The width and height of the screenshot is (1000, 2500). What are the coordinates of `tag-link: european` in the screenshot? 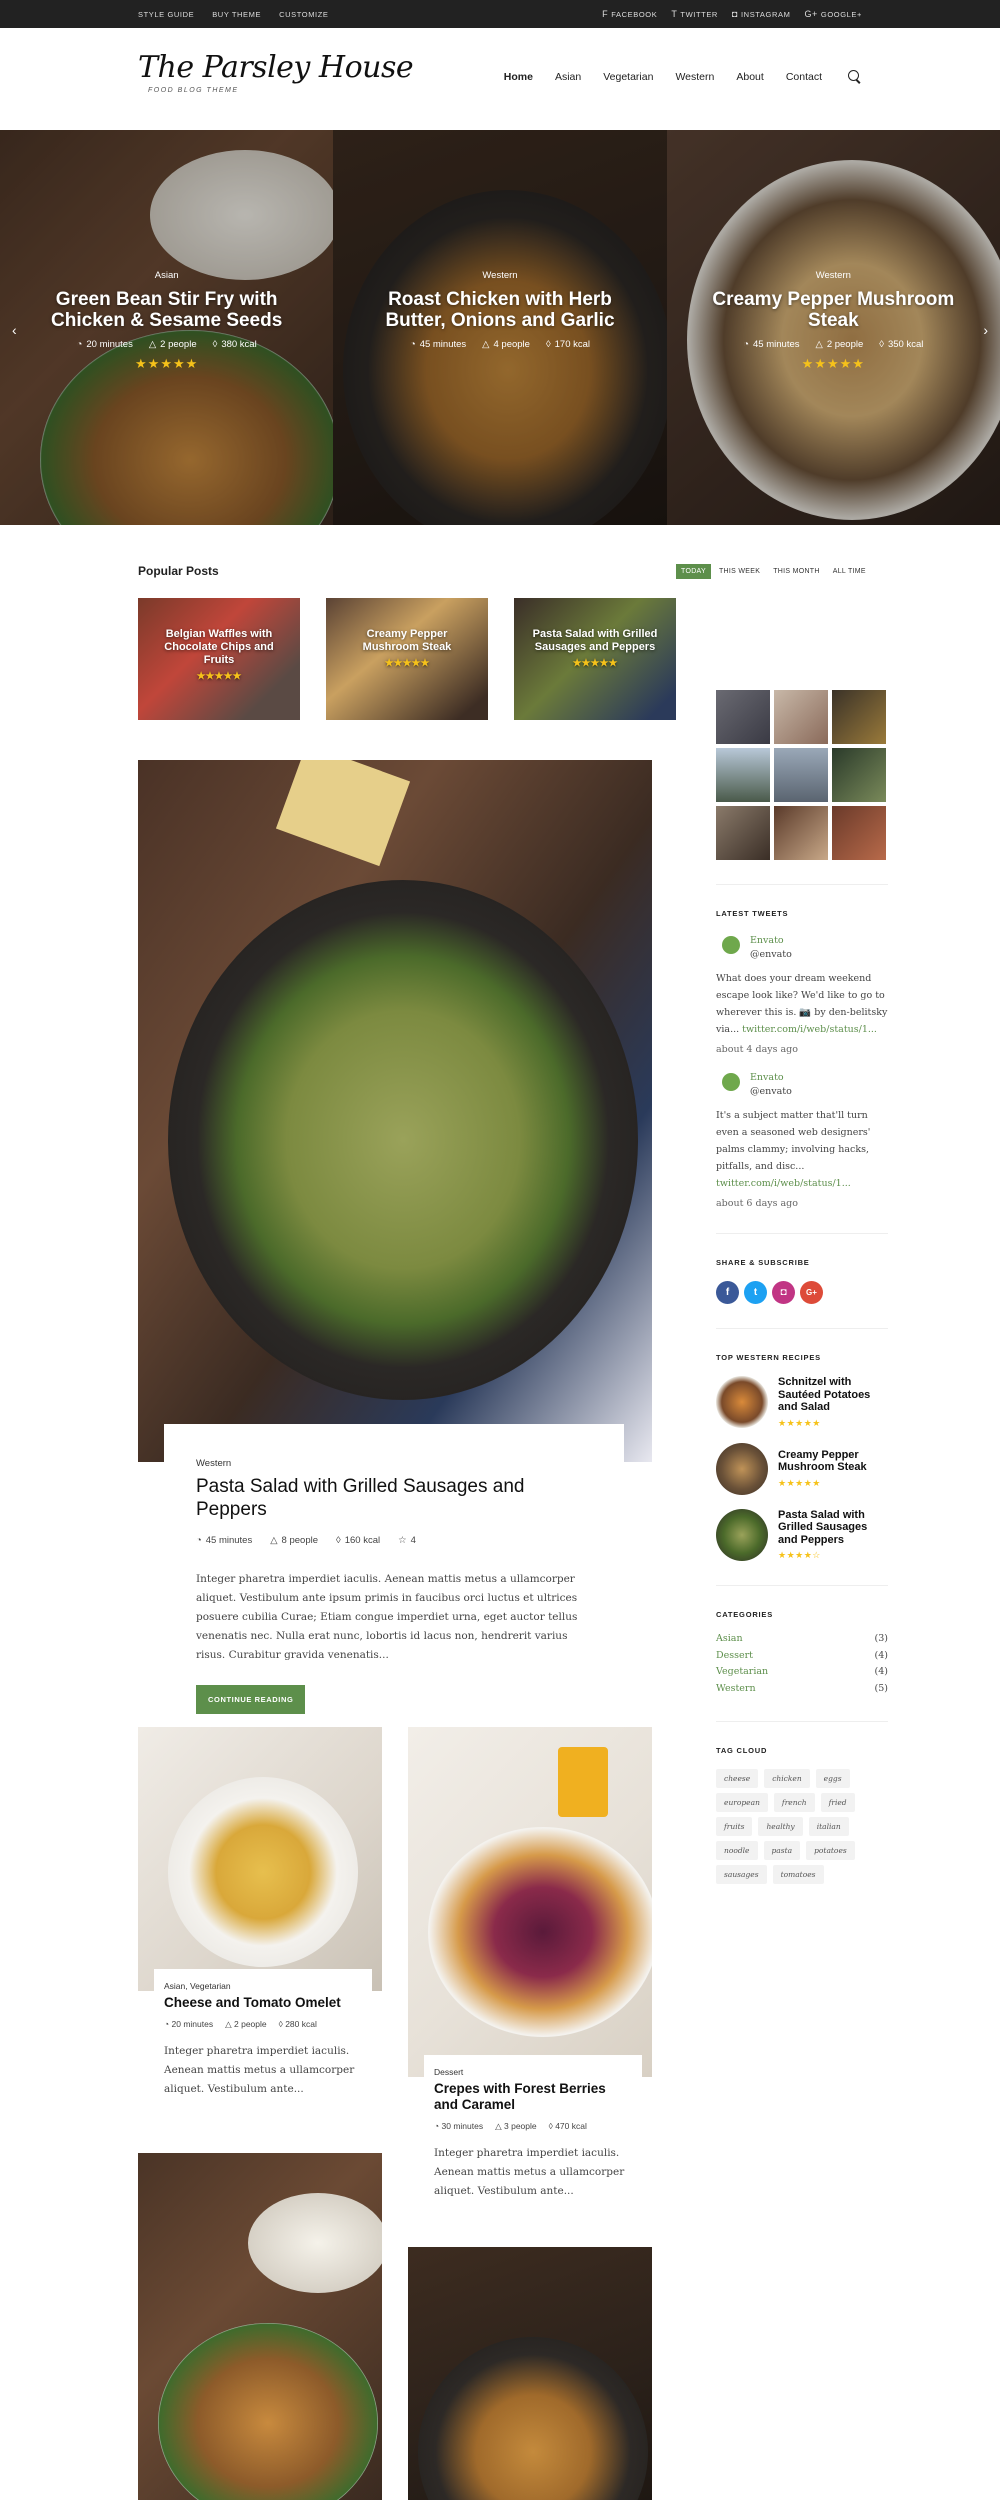 It's located at (742, 1802).